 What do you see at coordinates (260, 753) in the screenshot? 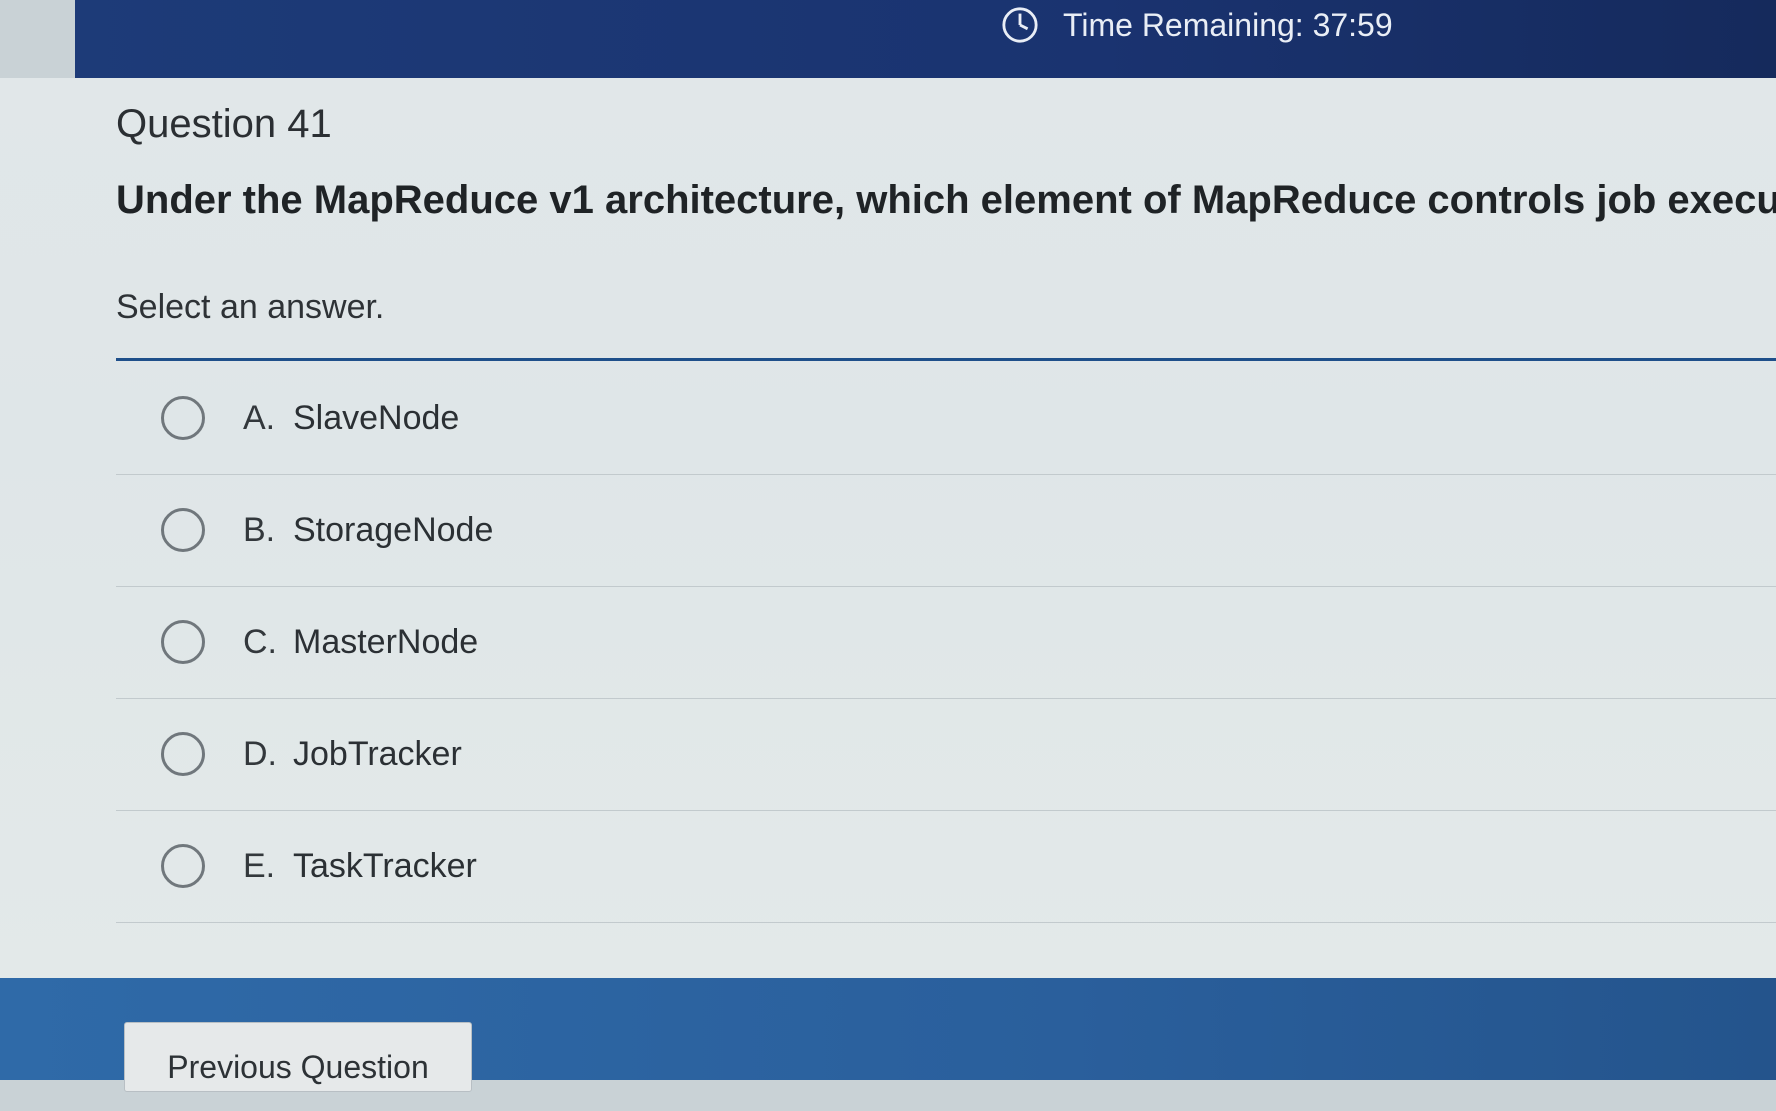
I see `option-letter: D.` at bounding box center [260, 753].